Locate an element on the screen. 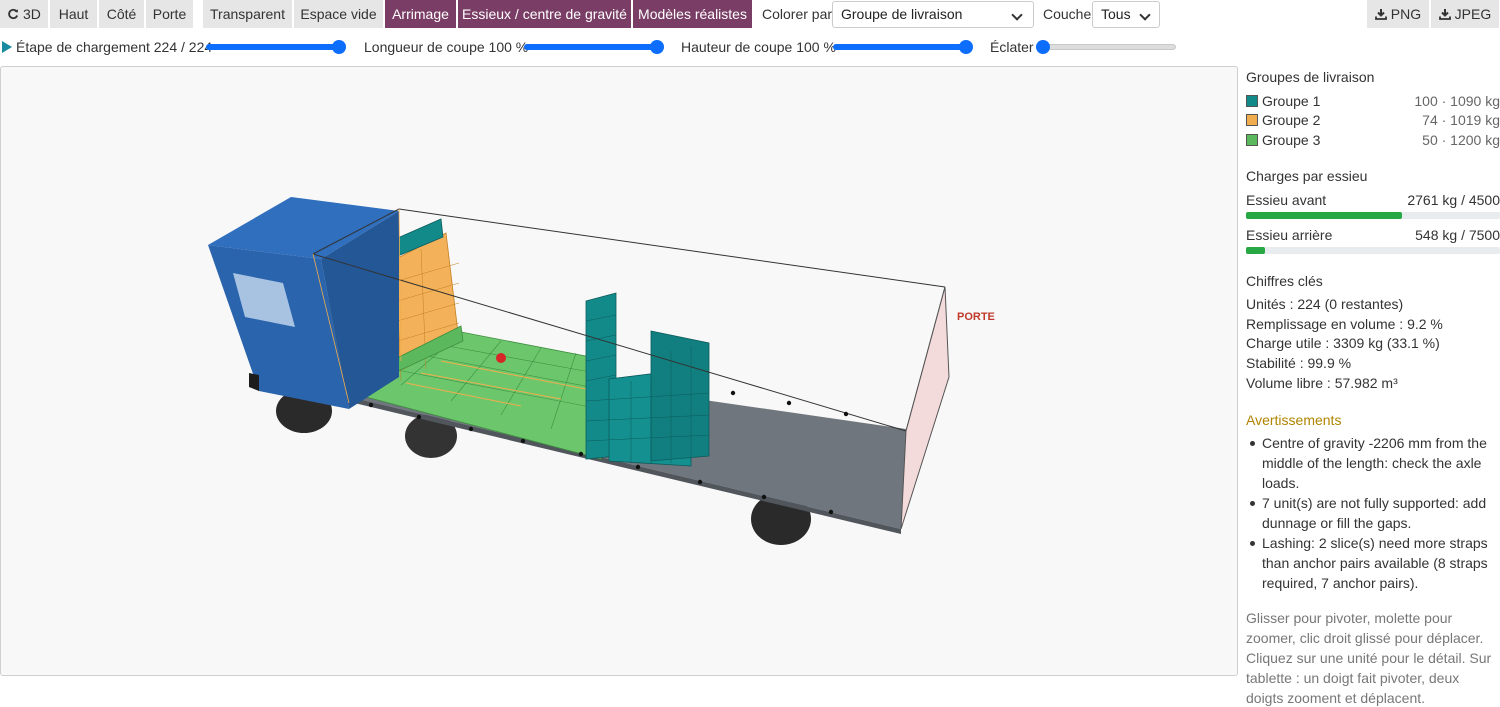 The height and width of the screenshot is (707, 1500). layer-select: Tous is located at coordinates (1126, 14).